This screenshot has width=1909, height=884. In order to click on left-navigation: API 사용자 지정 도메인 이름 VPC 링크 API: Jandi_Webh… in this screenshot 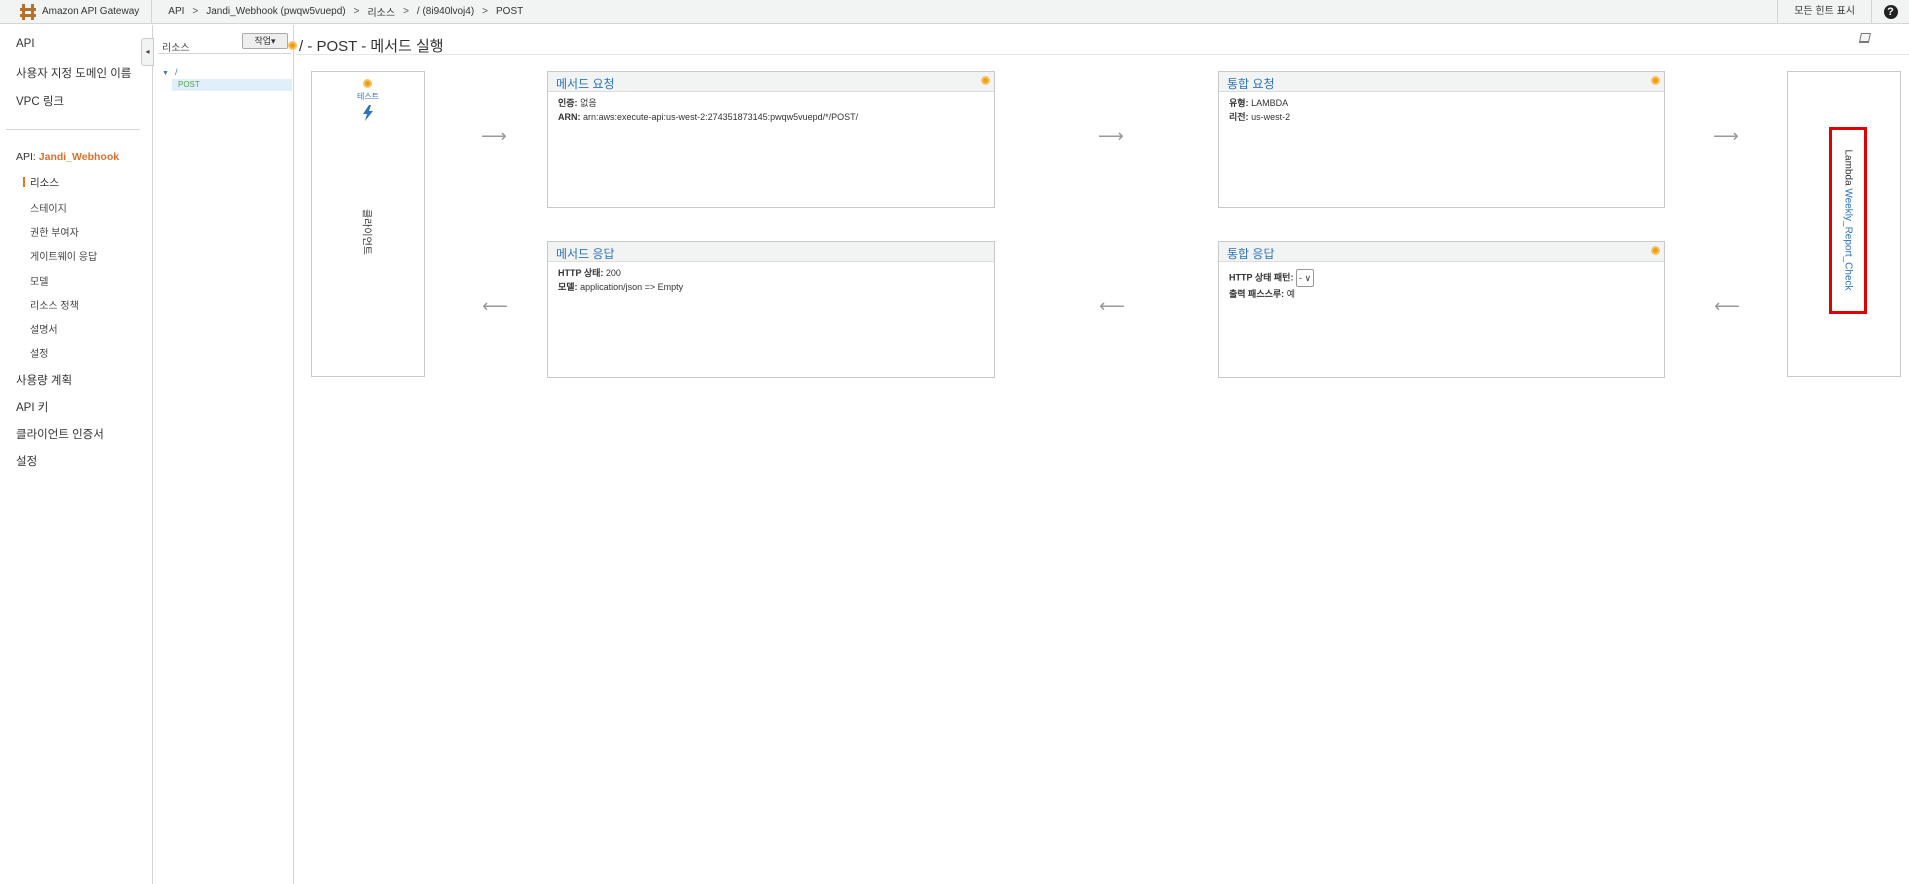, I will do `click(76, 454)`.